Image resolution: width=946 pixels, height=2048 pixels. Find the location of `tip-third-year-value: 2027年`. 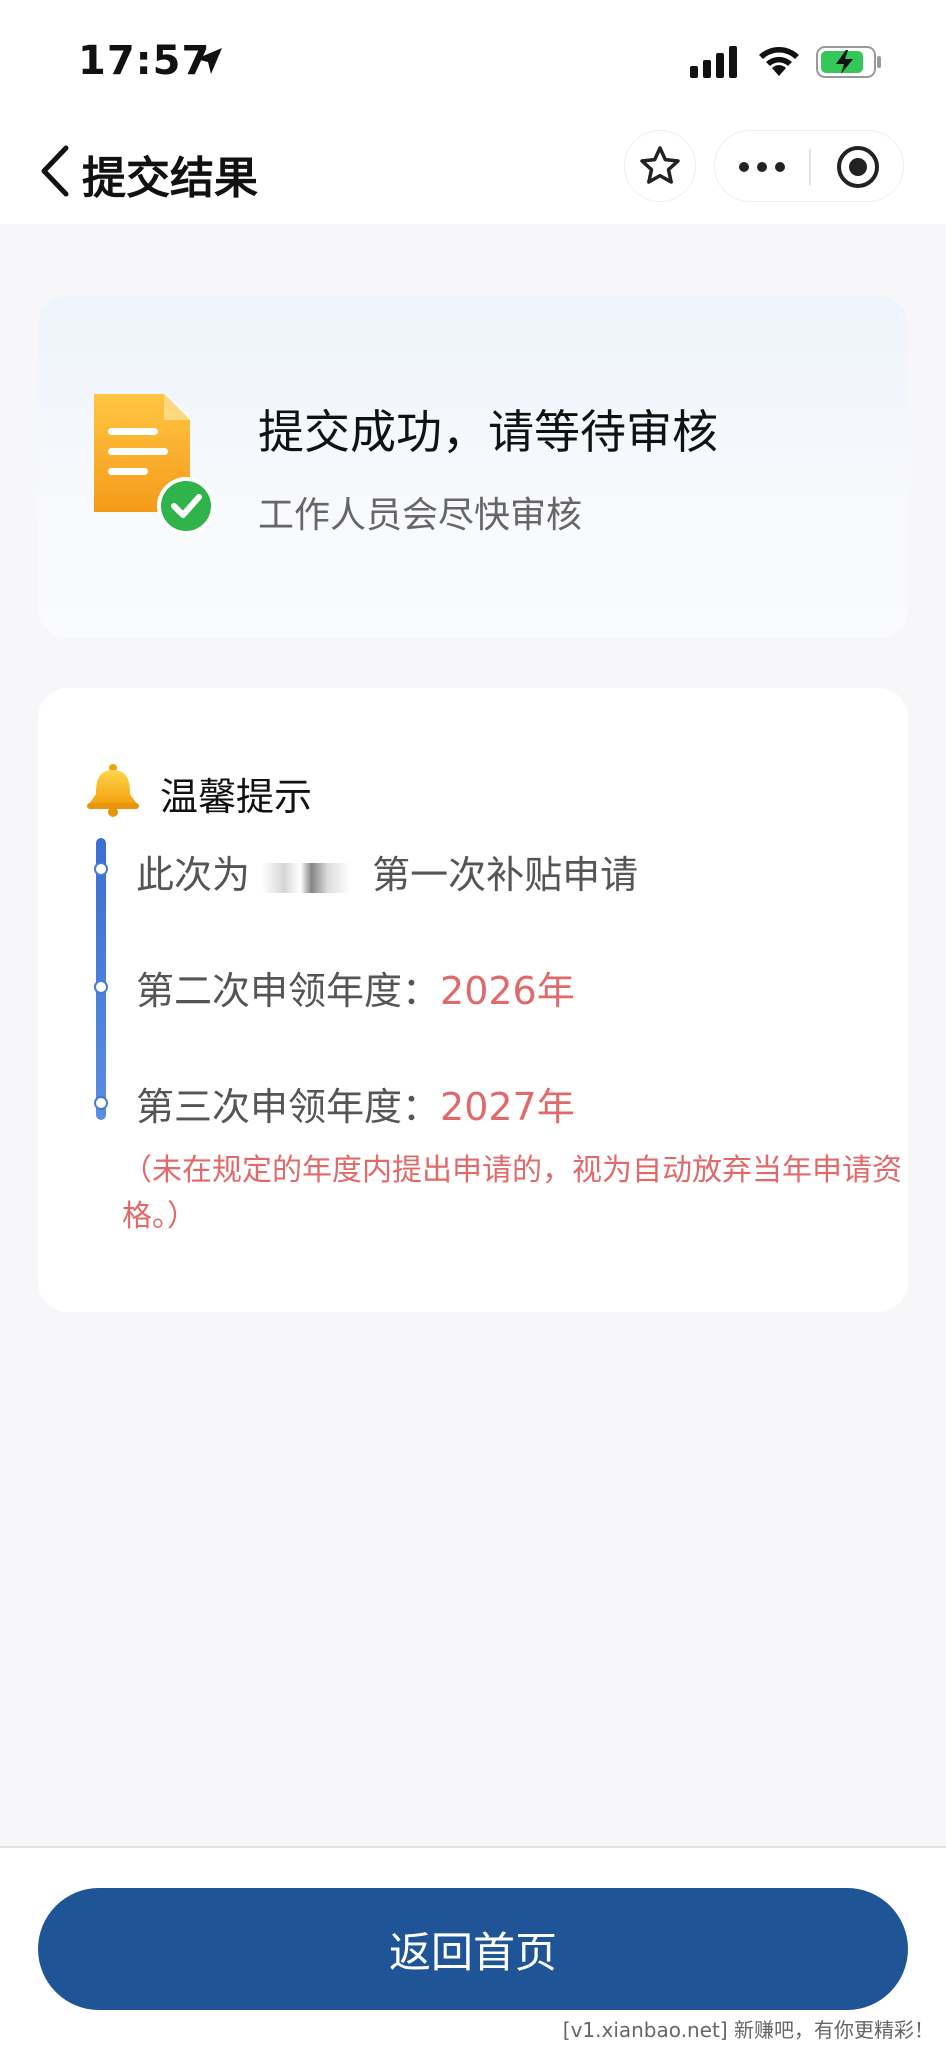

tip-third-year-value: 2027年 is located at coordinates (507, 1107).